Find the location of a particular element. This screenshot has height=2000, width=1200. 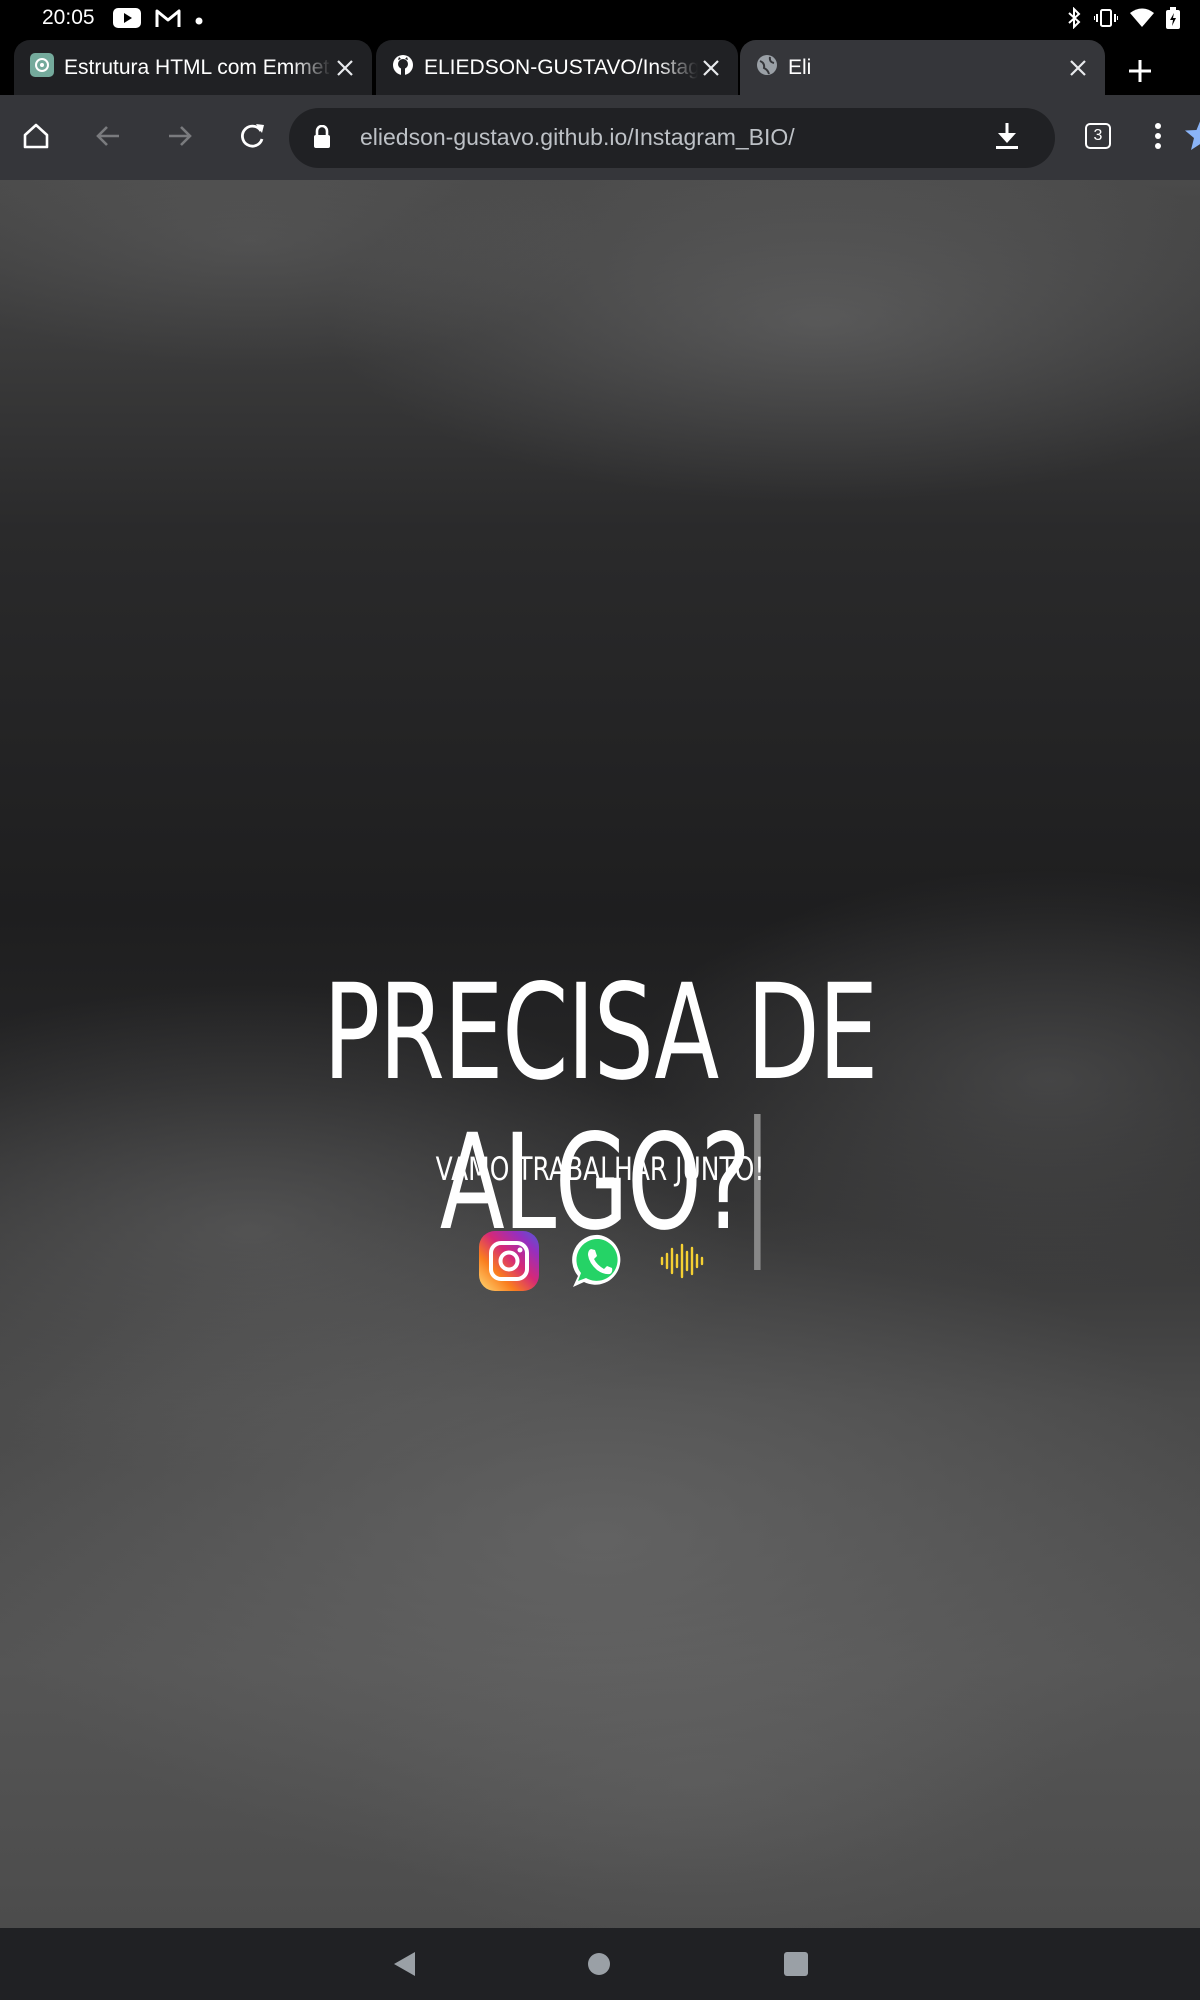

nav-recents-button is located at coordinates (796, 1964).